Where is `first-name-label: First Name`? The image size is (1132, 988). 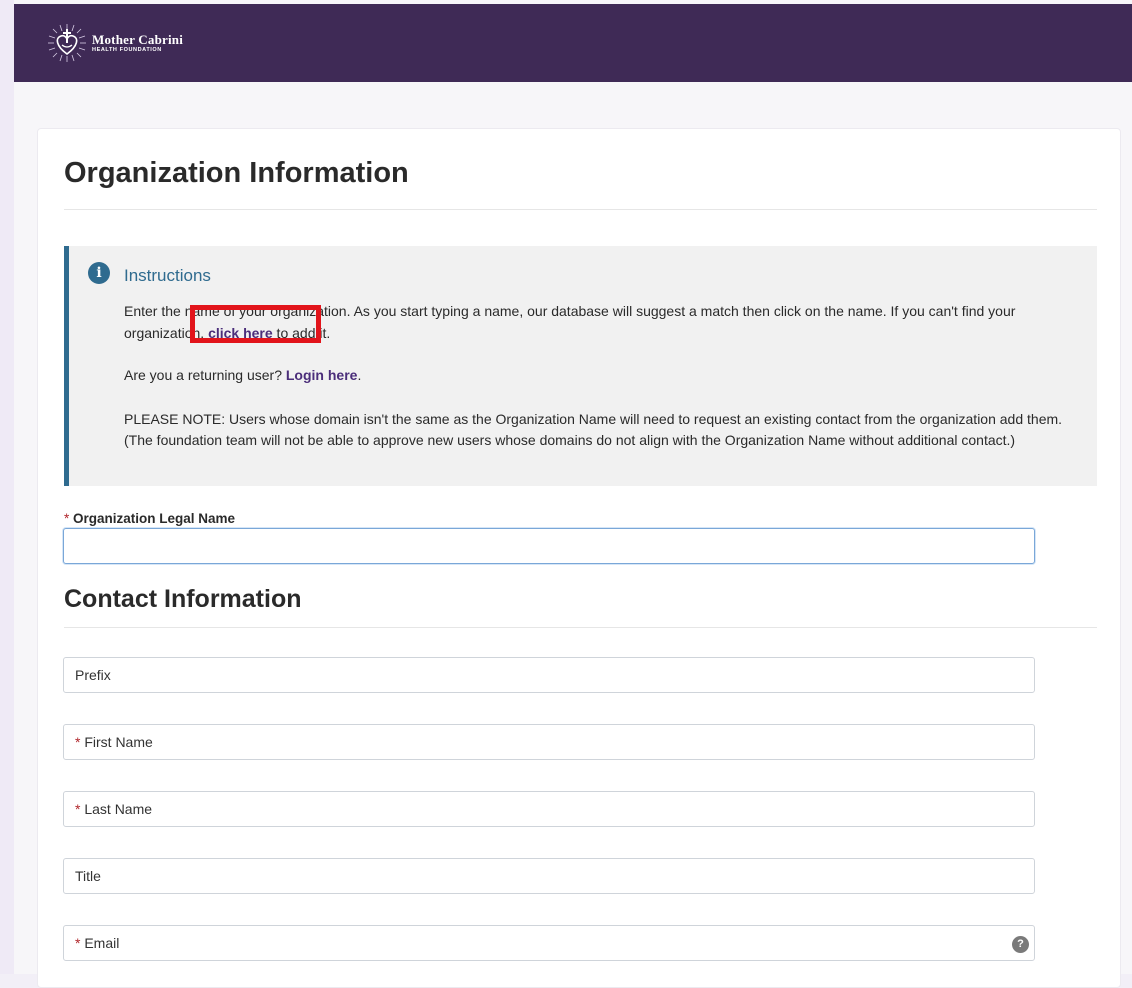 first-name-label: First Name is located at coordinates (118, 742).